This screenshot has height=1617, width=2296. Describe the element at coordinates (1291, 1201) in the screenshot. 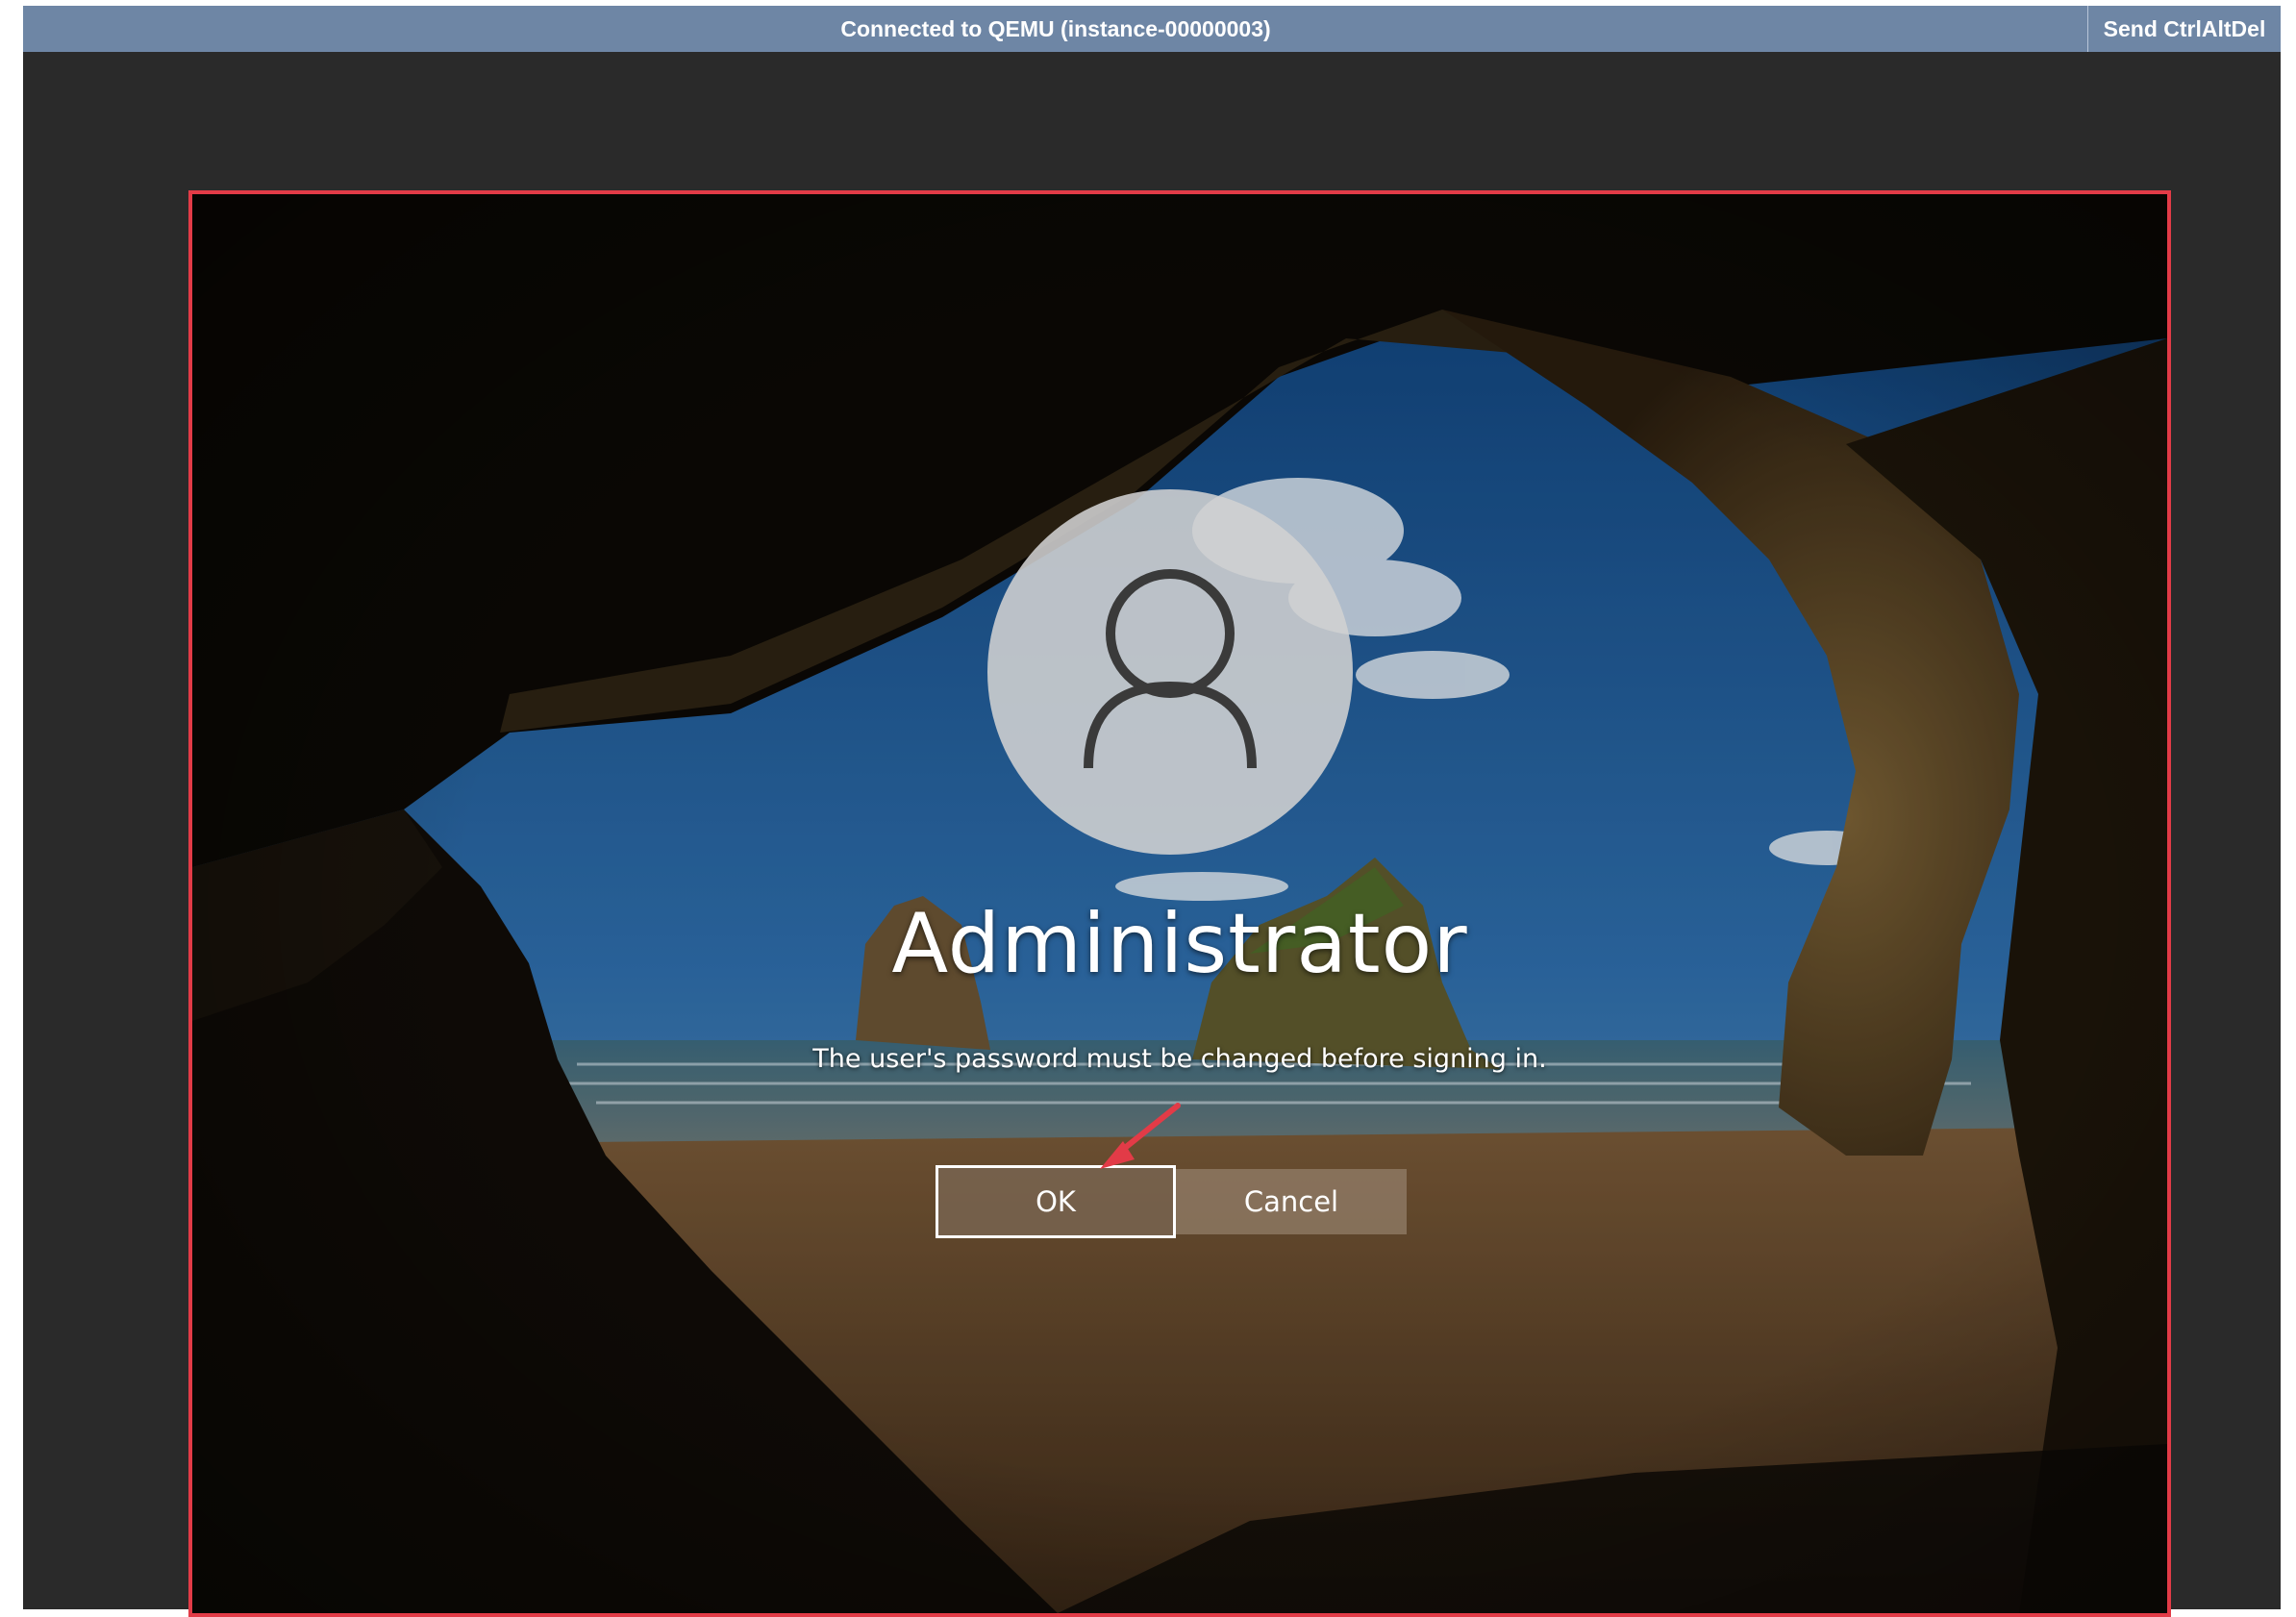

I see `cancel-button: Cancel` at that location.